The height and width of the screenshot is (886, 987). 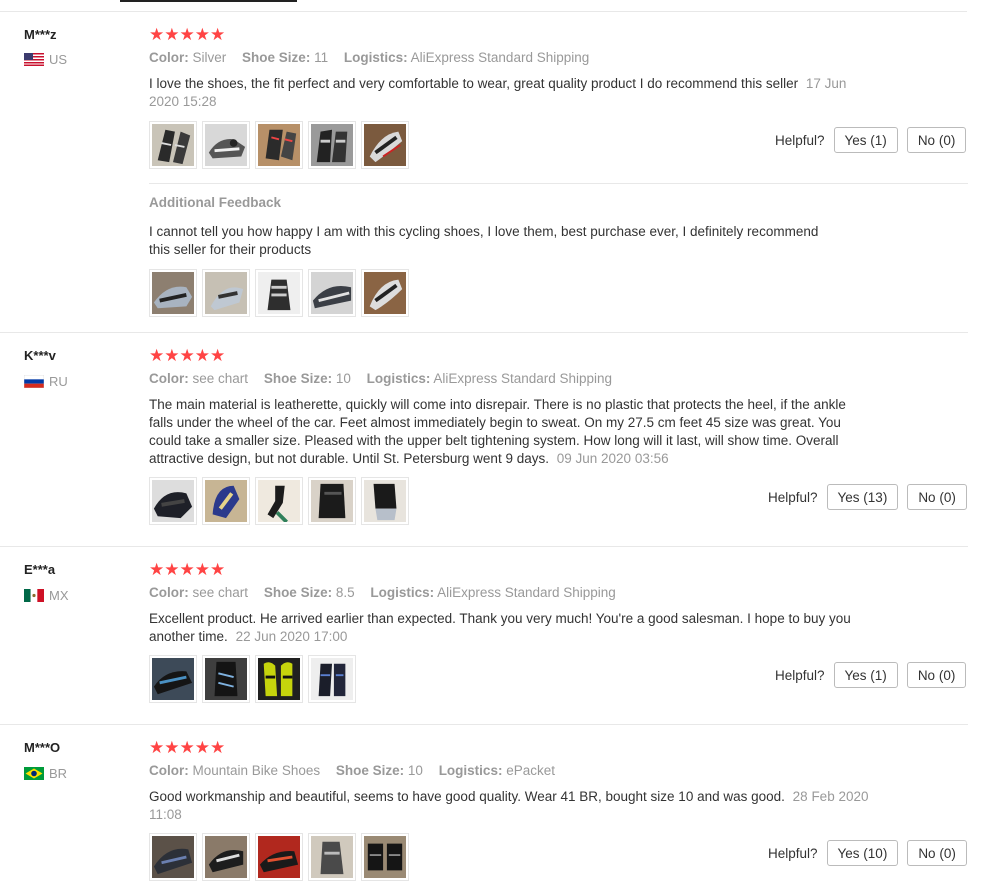 What do you see at coordinates (209, 57) in the screenshot?
I see `color-value: Silver` at bounding box center [209, 57].